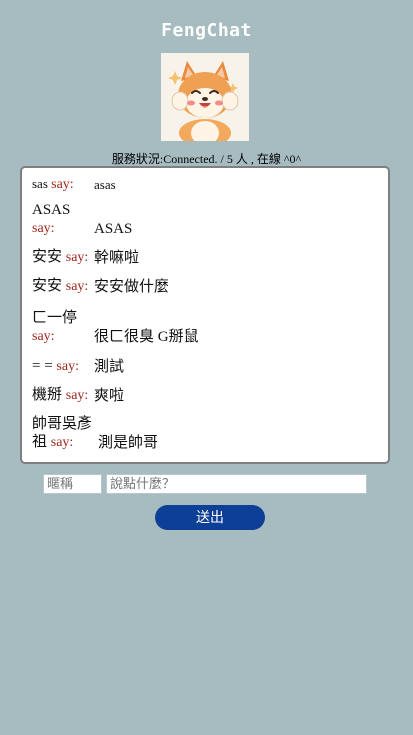  What do you see at coordinates (42, 366) in the screenshot?
I see `message-sender: = =` at bounding box center [42, 366].